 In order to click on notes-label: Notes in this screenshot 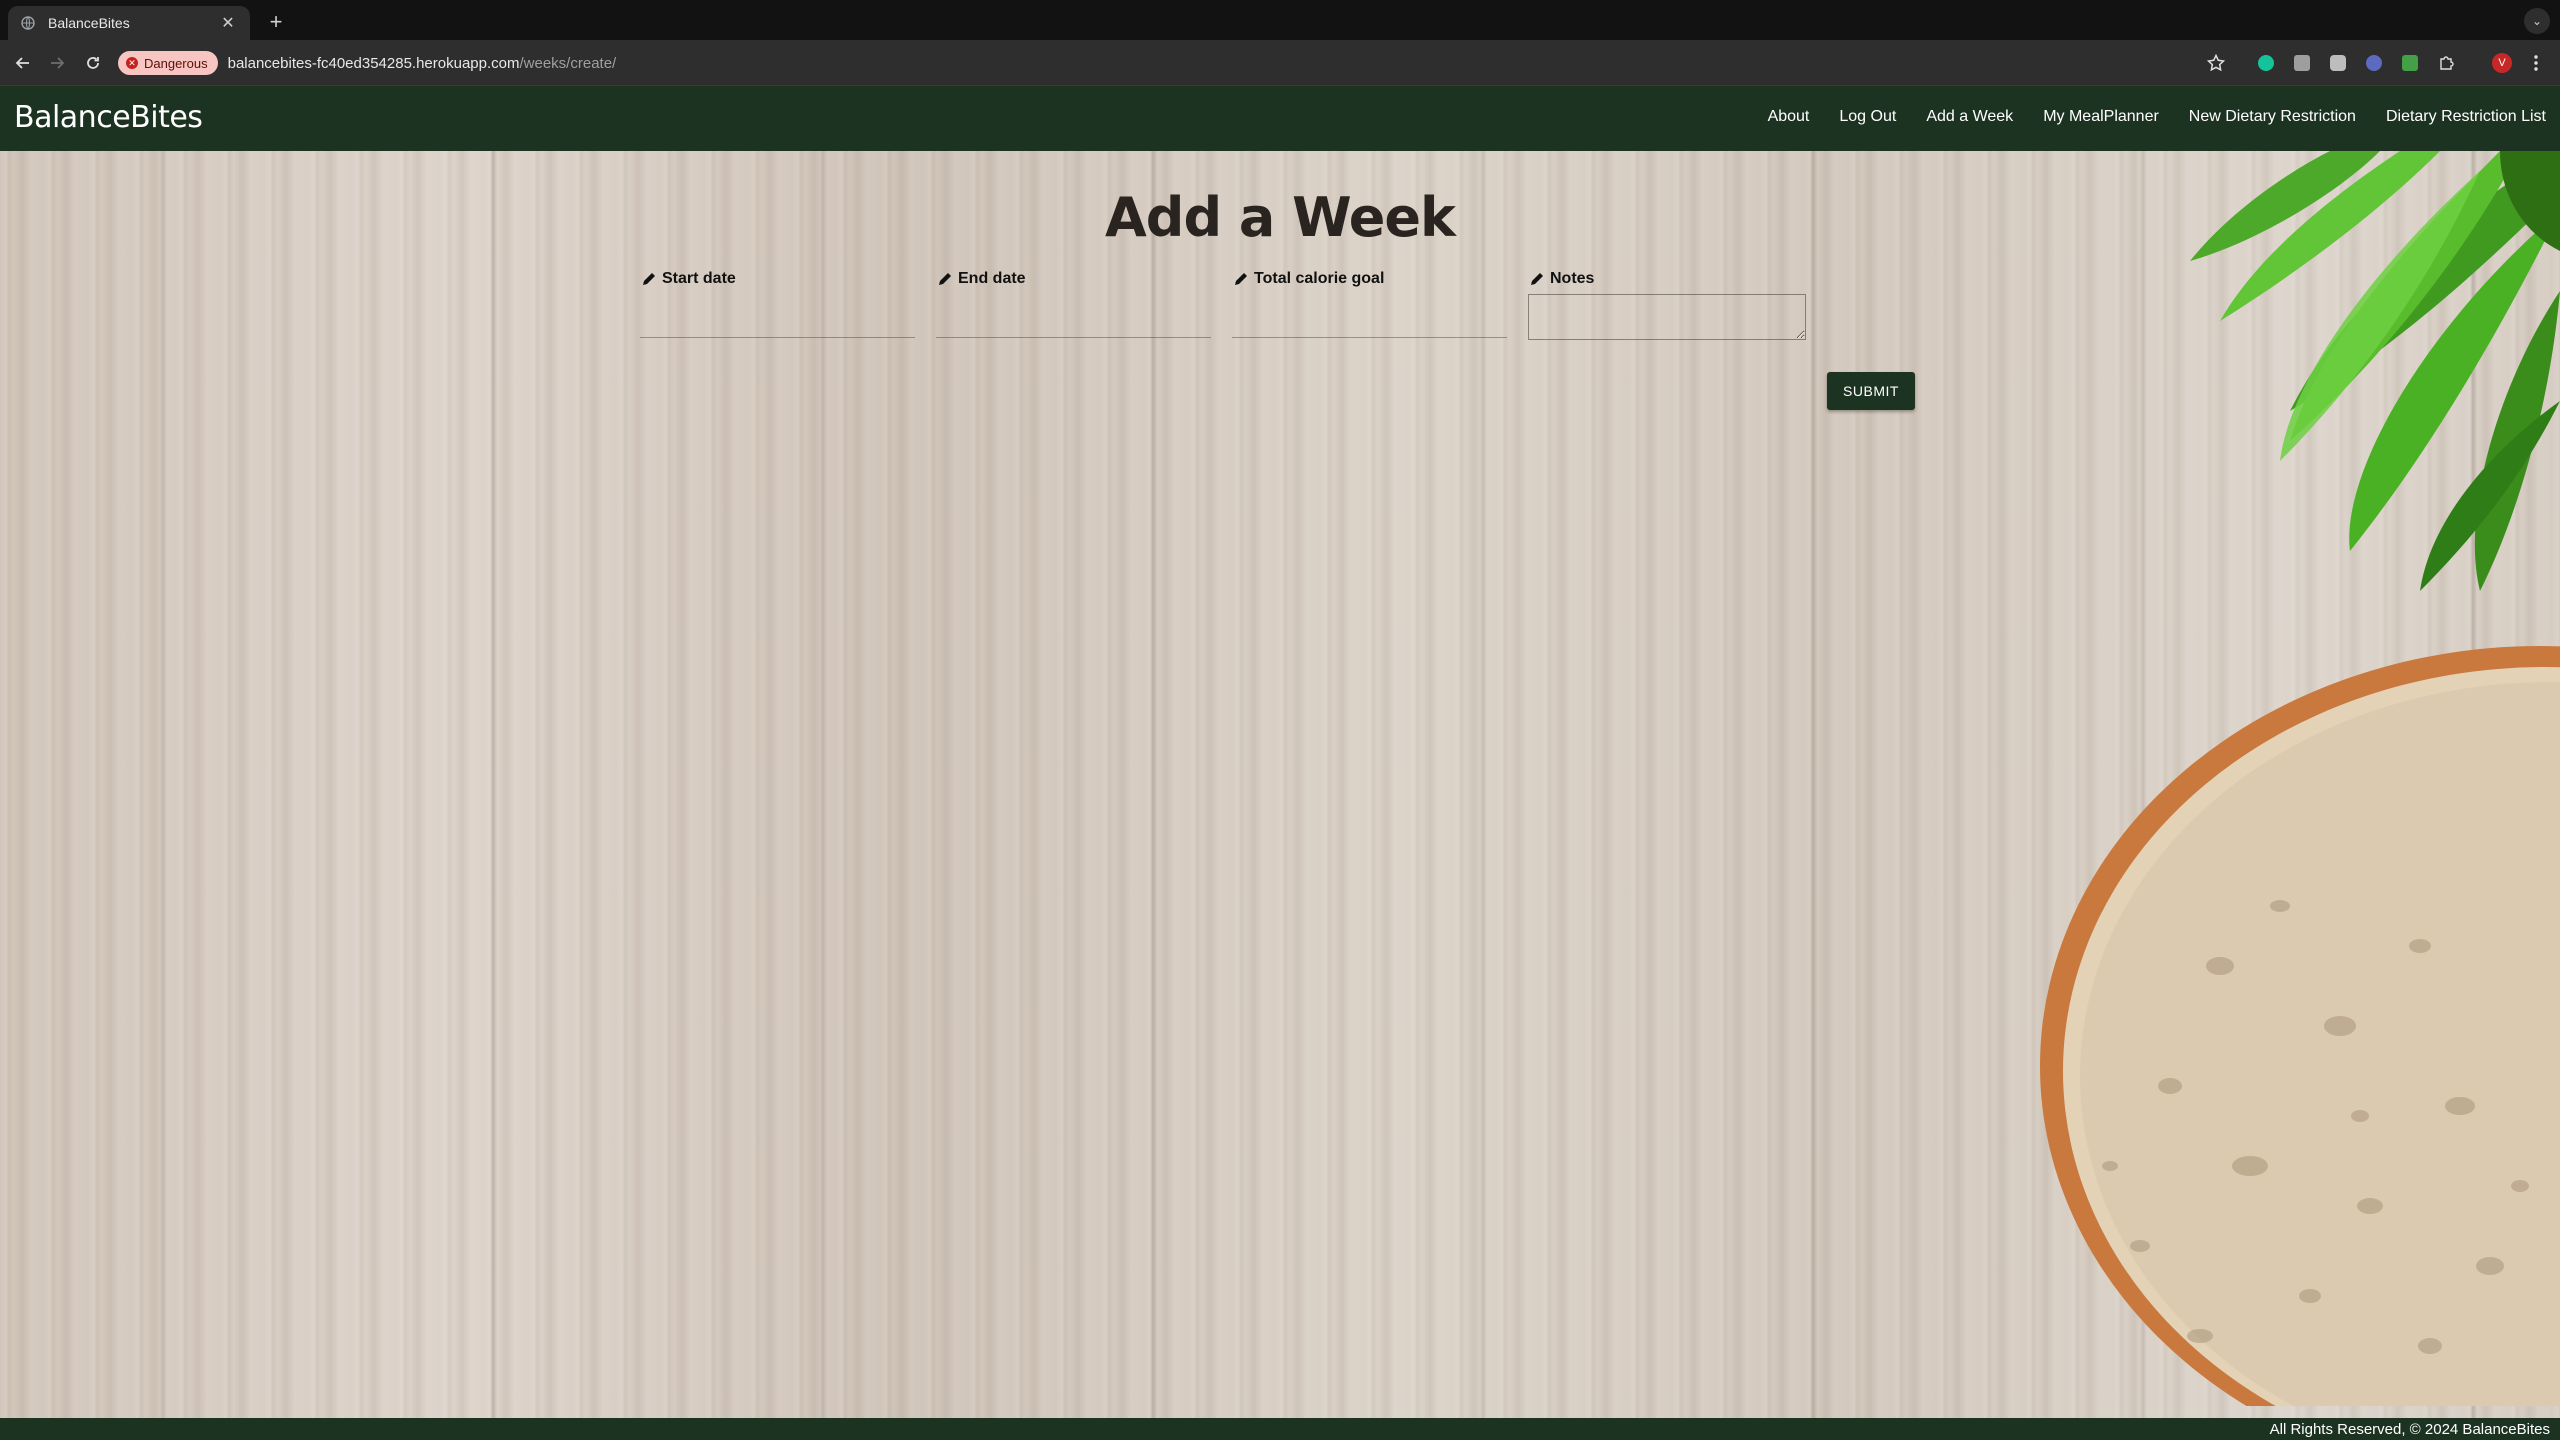, I will do `click(1572, 278)`.